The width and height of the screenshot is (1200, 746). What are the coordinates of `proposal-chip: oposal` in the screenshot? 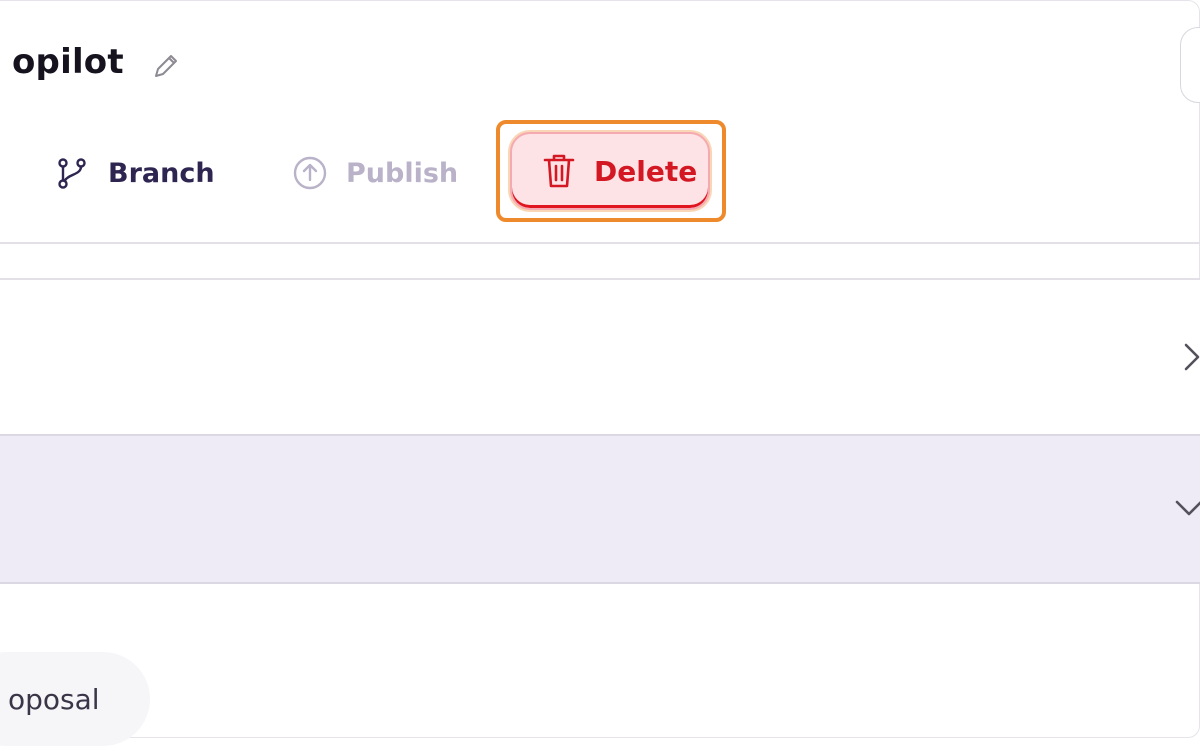 It's located at (75, 699).